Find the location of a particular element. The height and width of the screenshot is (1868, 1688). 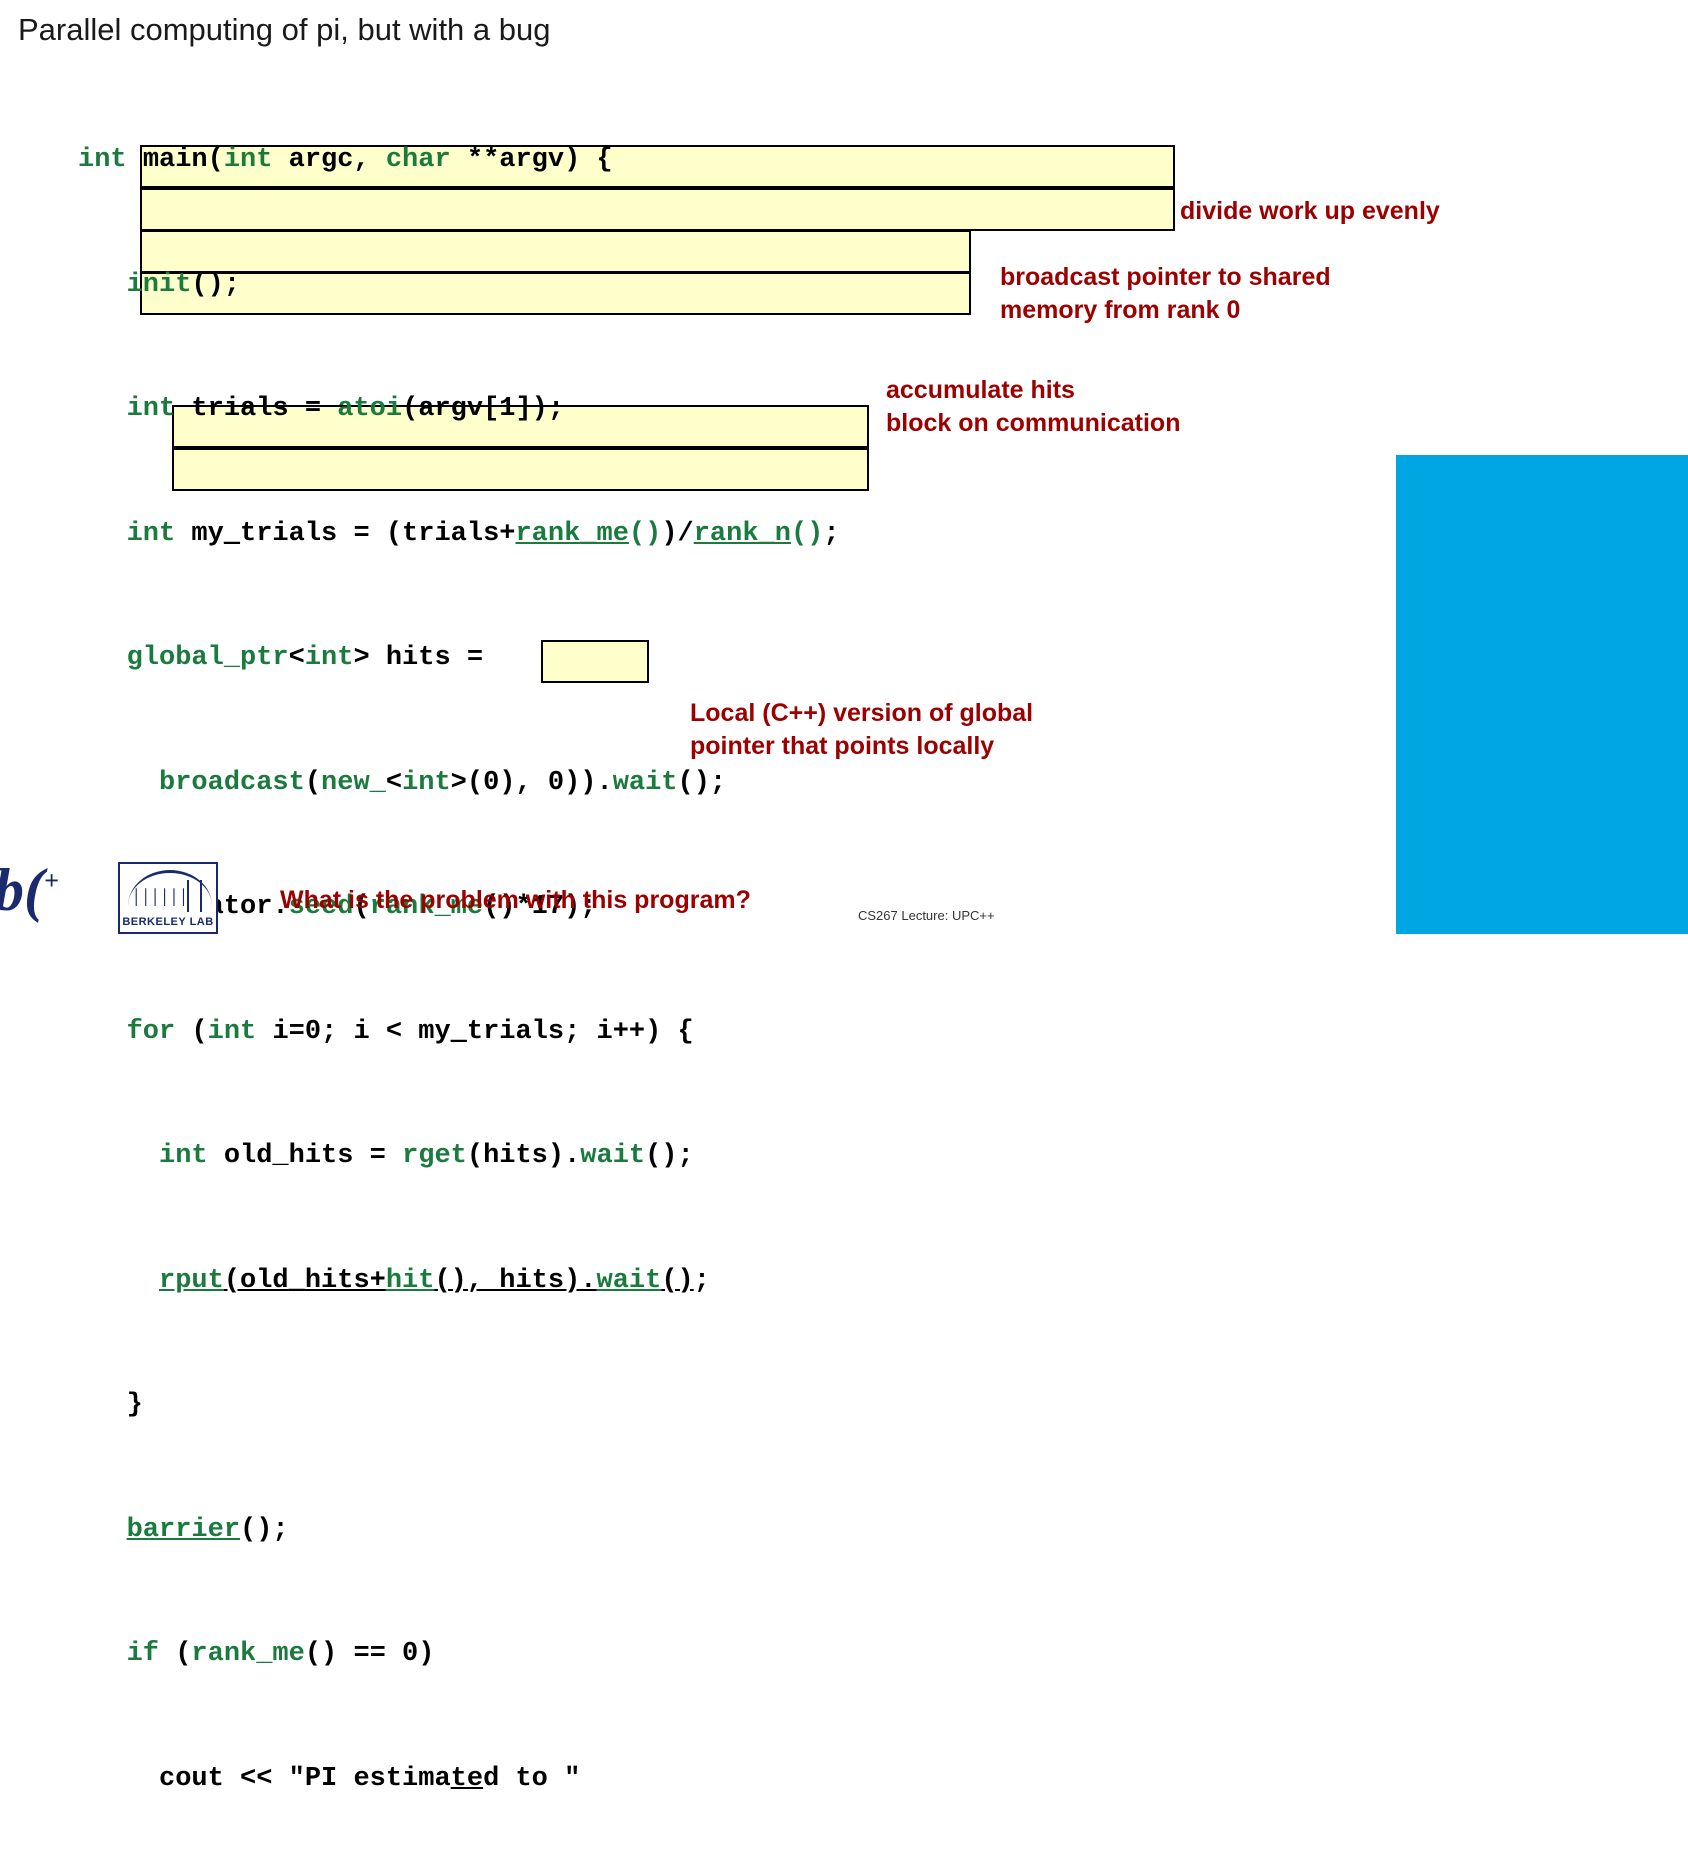

code-line-14: cout << "PI estimated to " is located at coordinates (370, 1778).